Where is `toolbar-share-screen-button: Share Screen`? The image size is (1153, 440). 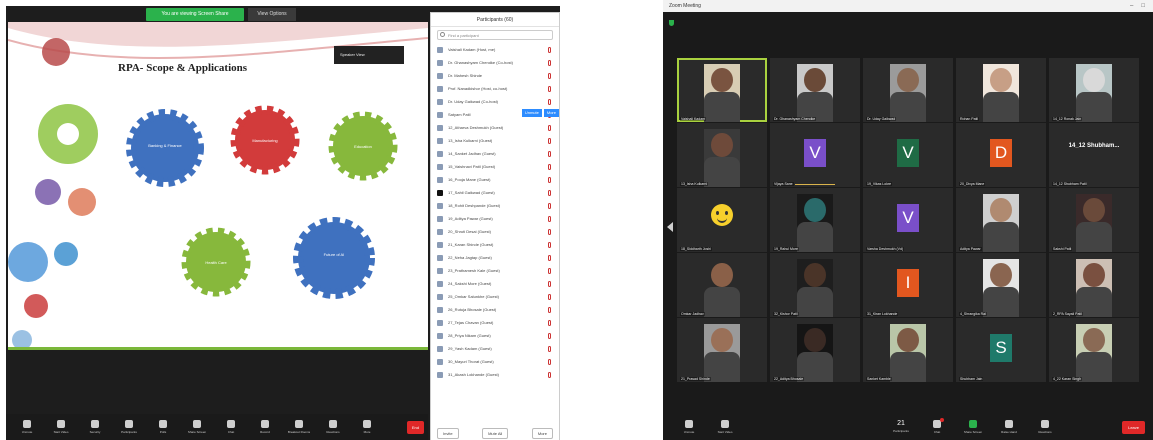
toolbar-share-screen-button: Share Screen is located at coordinates (197, 427).